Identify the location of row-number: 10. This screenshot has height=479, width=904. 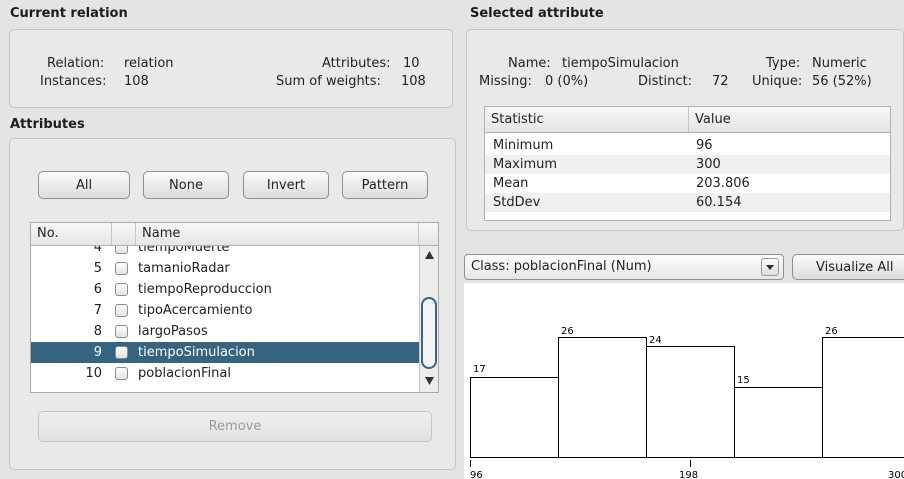
(93, 373).